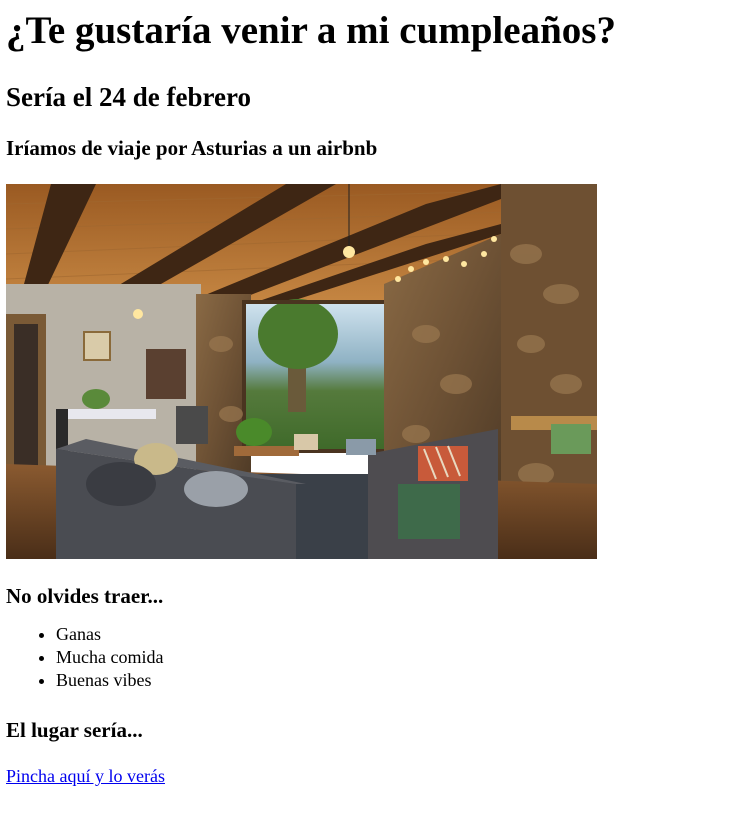 The height and width of the screenshot is (833, 736). Describe the element at coordinates (85, 776) in the screenshot. I see `airbnb-link: Pincha aquí y lo verás` at that location.